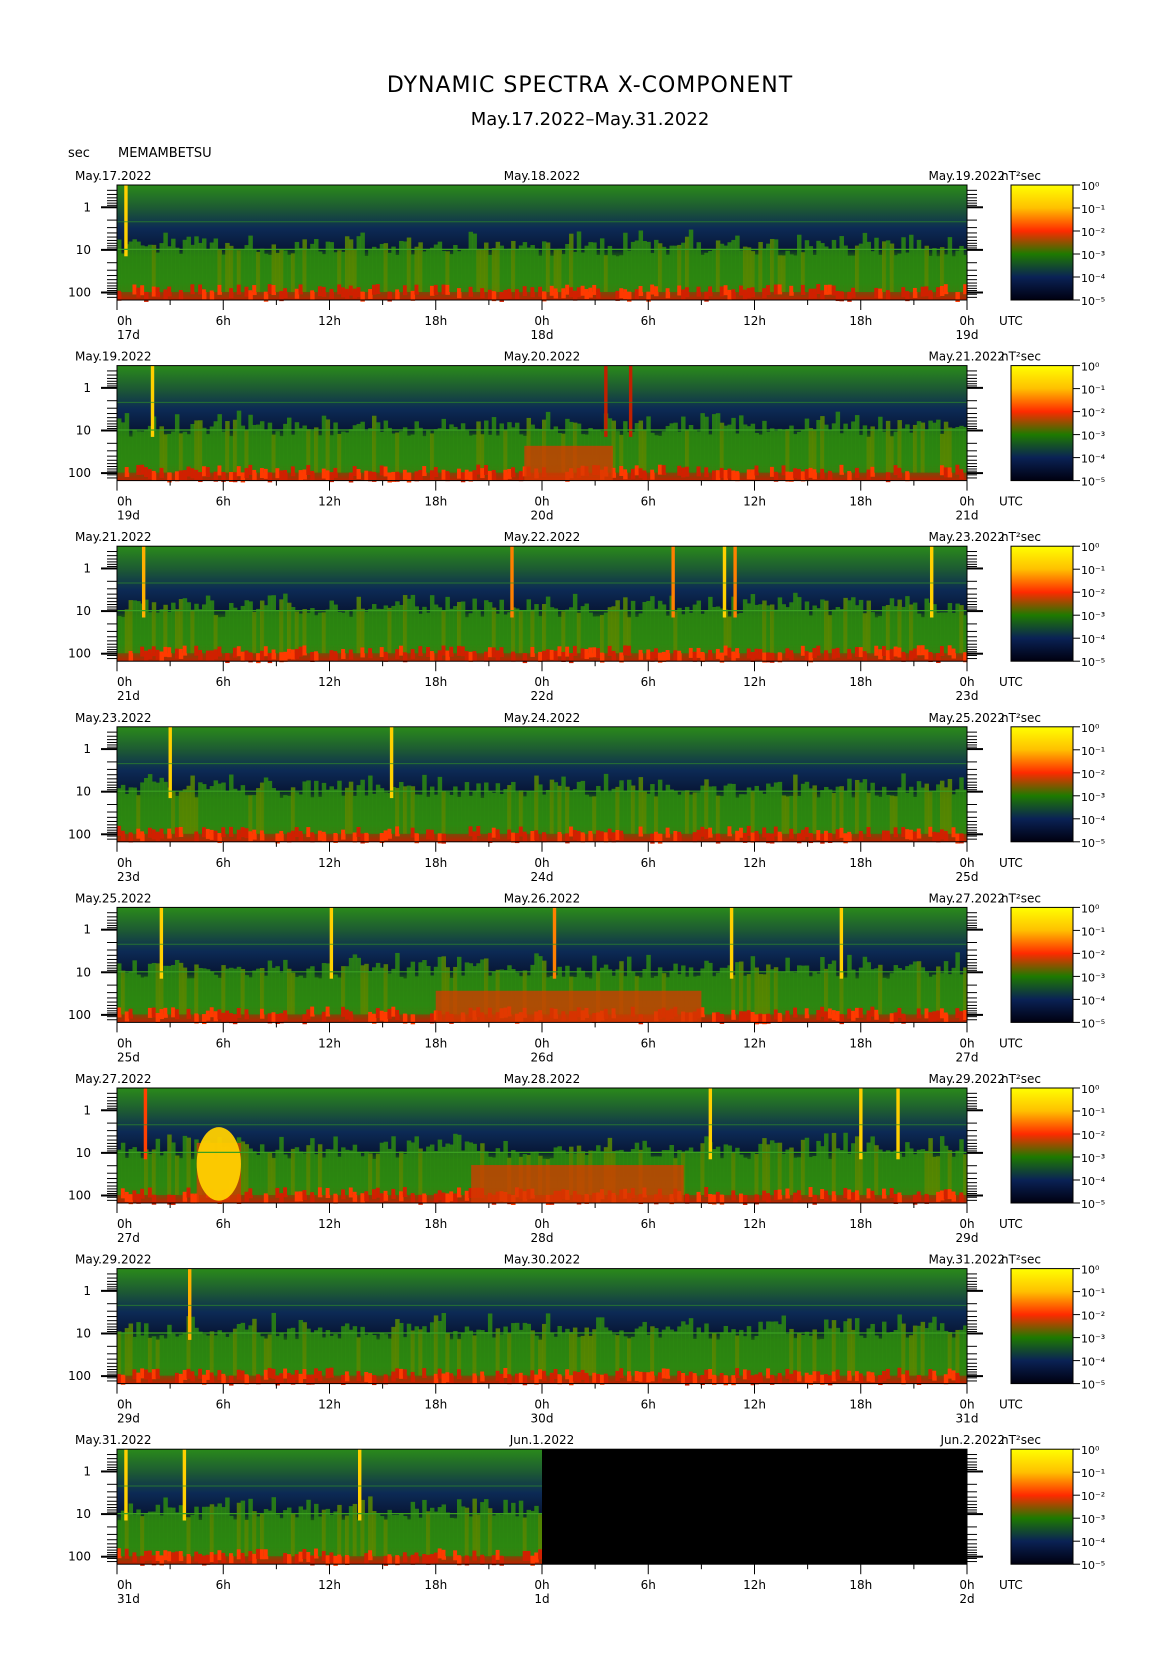  Describe the element at coordinates (1021, 1260) in the screenshot. I see `colorbar-unit: nT²sec` at that location.